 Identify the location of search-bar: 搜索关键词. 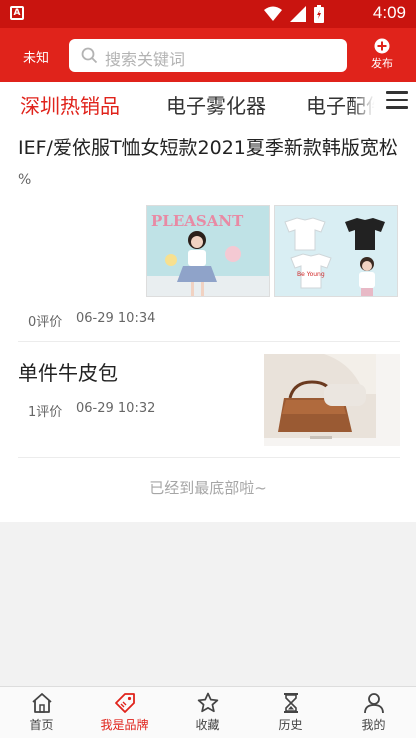
(208, 55).